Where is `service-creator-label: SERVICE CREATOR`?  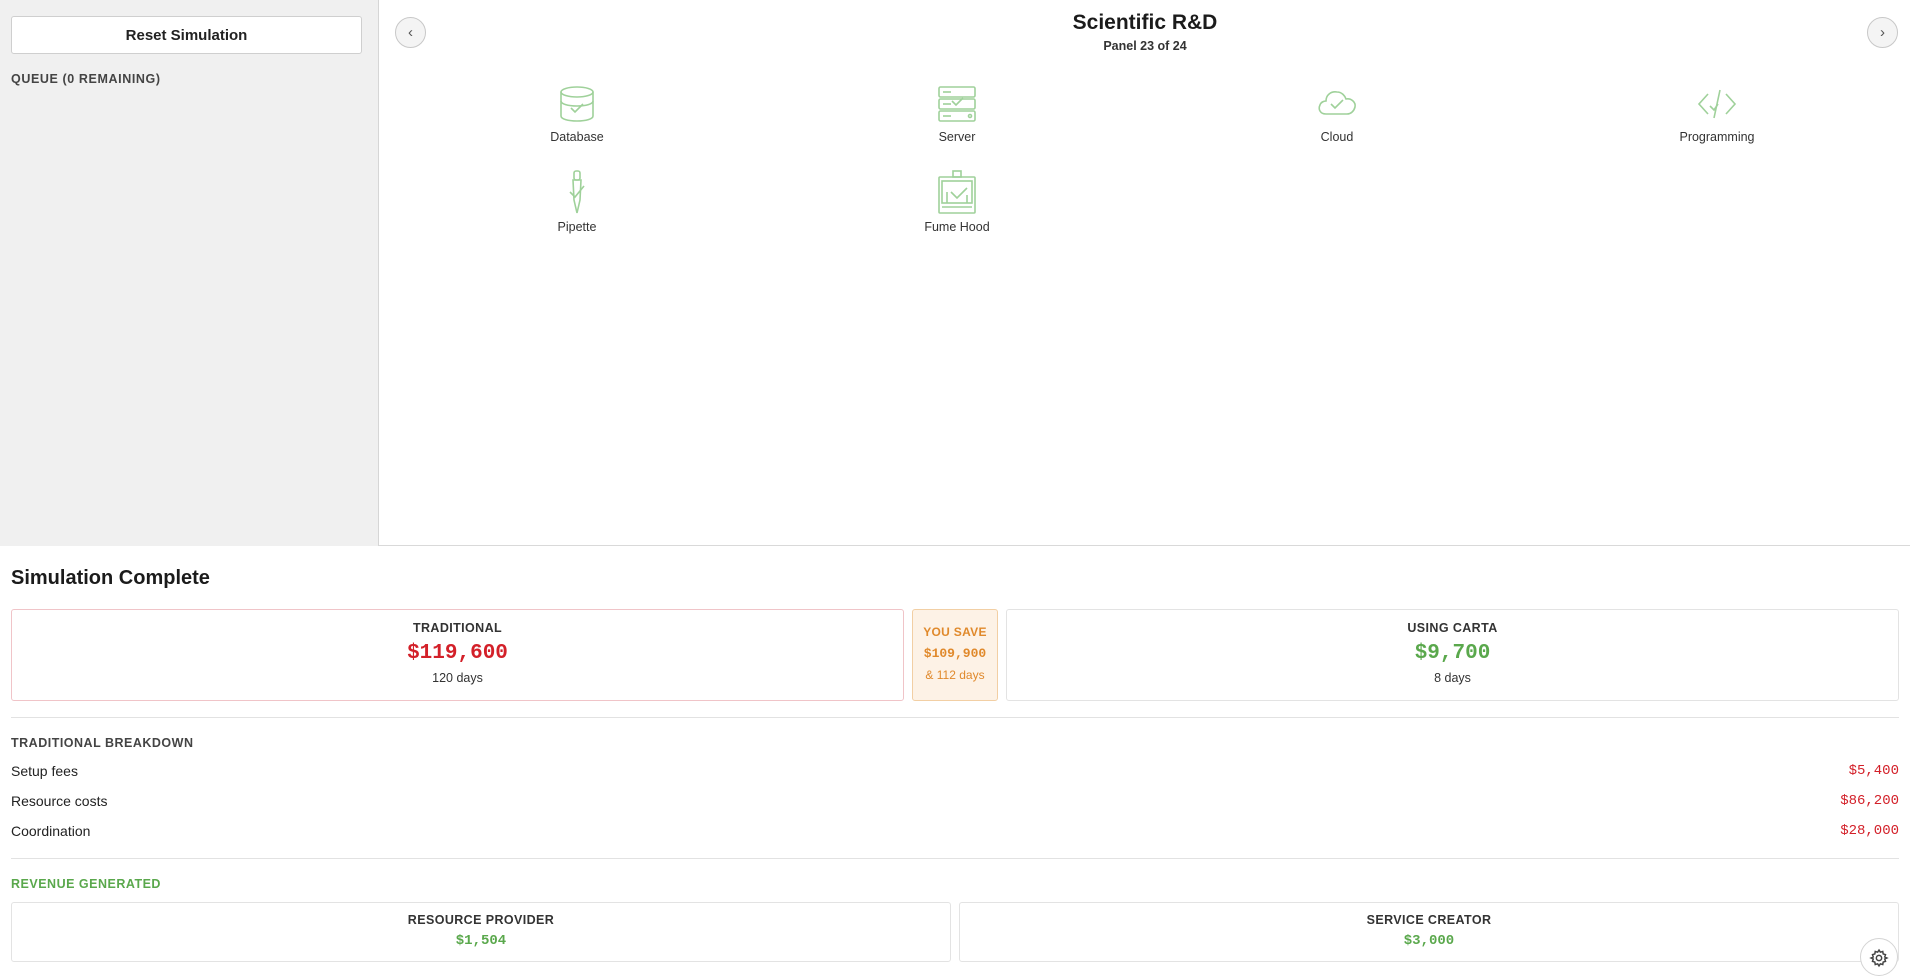
service-creator-label: SERVICE CREATOR is located at coordinates (1429, 920).